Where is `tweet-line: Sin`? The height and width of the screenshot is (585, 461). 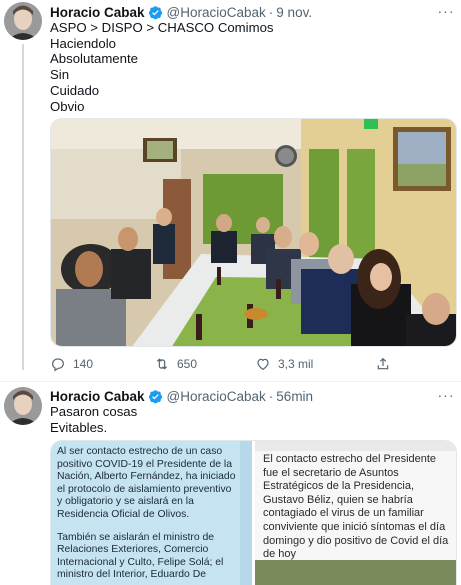
tweet-line: Sin is located at coordinates (60, 75).